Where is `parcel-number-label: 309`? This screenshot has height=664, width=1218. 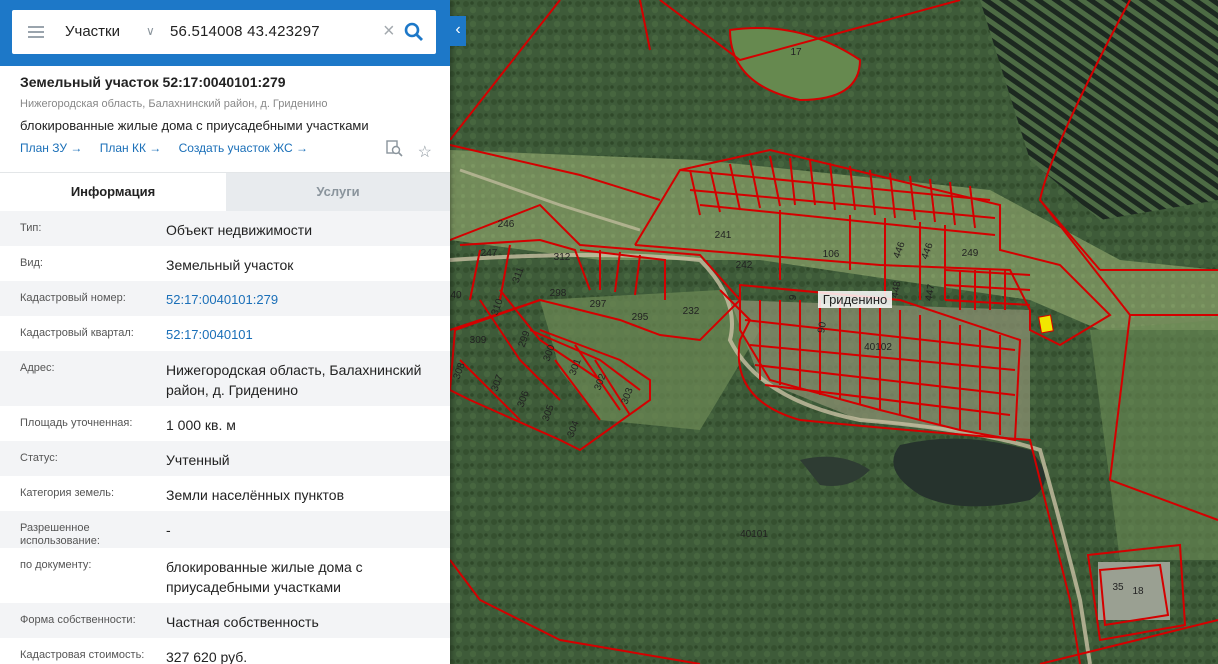 parcel-number-label: 309 is located at coordinates (478, 340).